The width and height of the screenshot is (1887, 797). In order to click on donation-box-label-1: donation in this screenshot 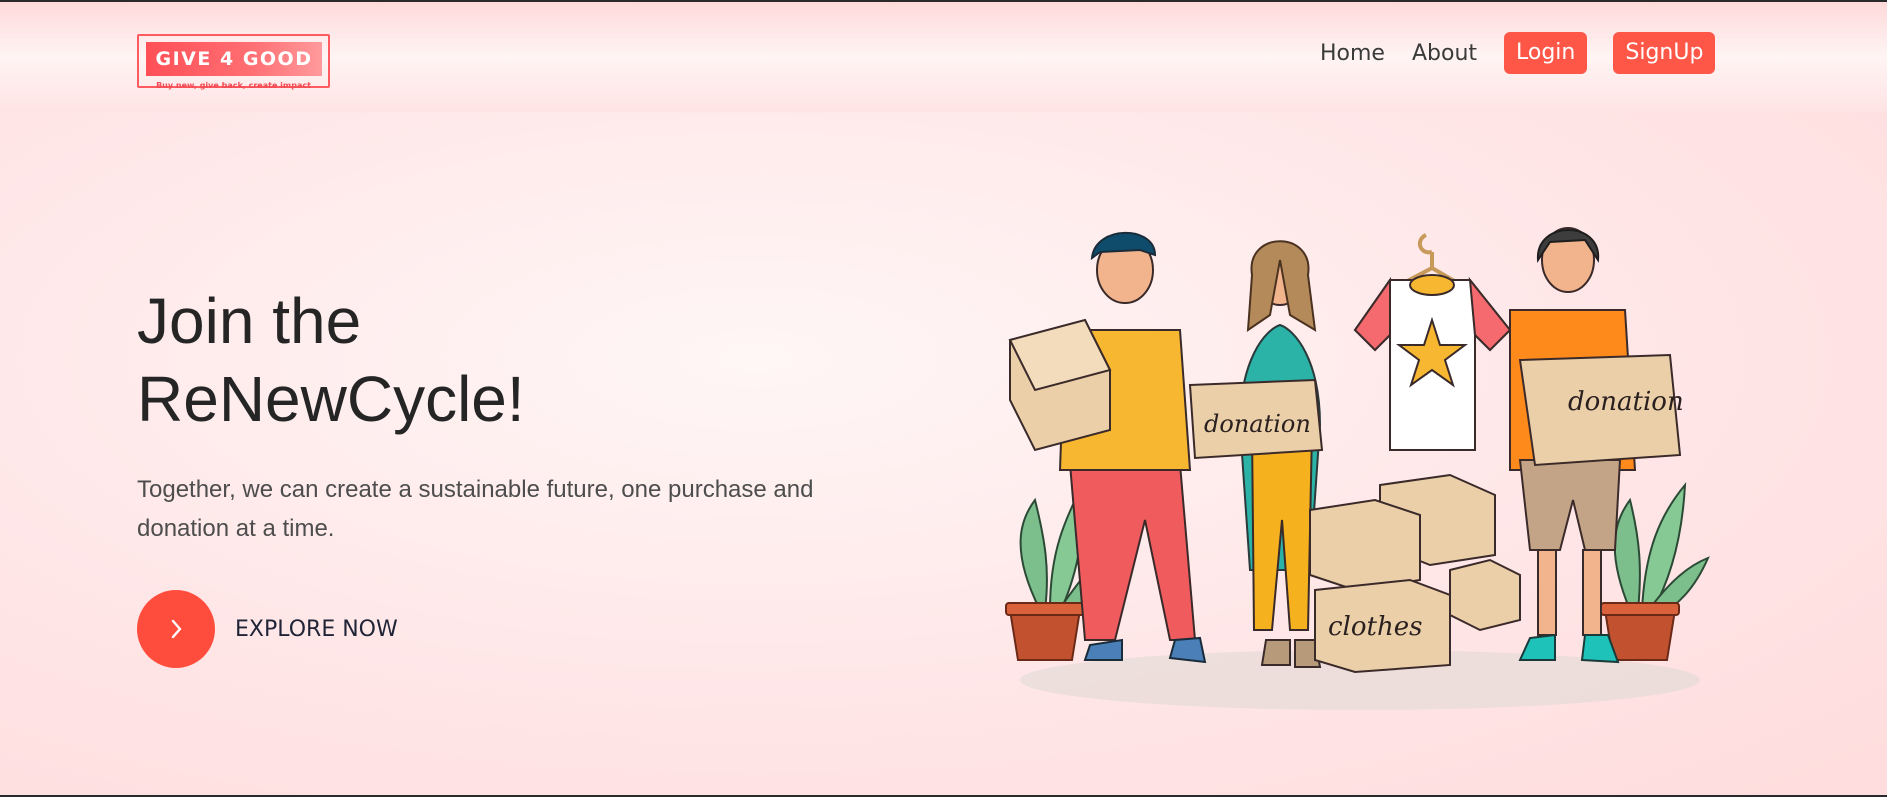, I will do `click(1257, 424)`.